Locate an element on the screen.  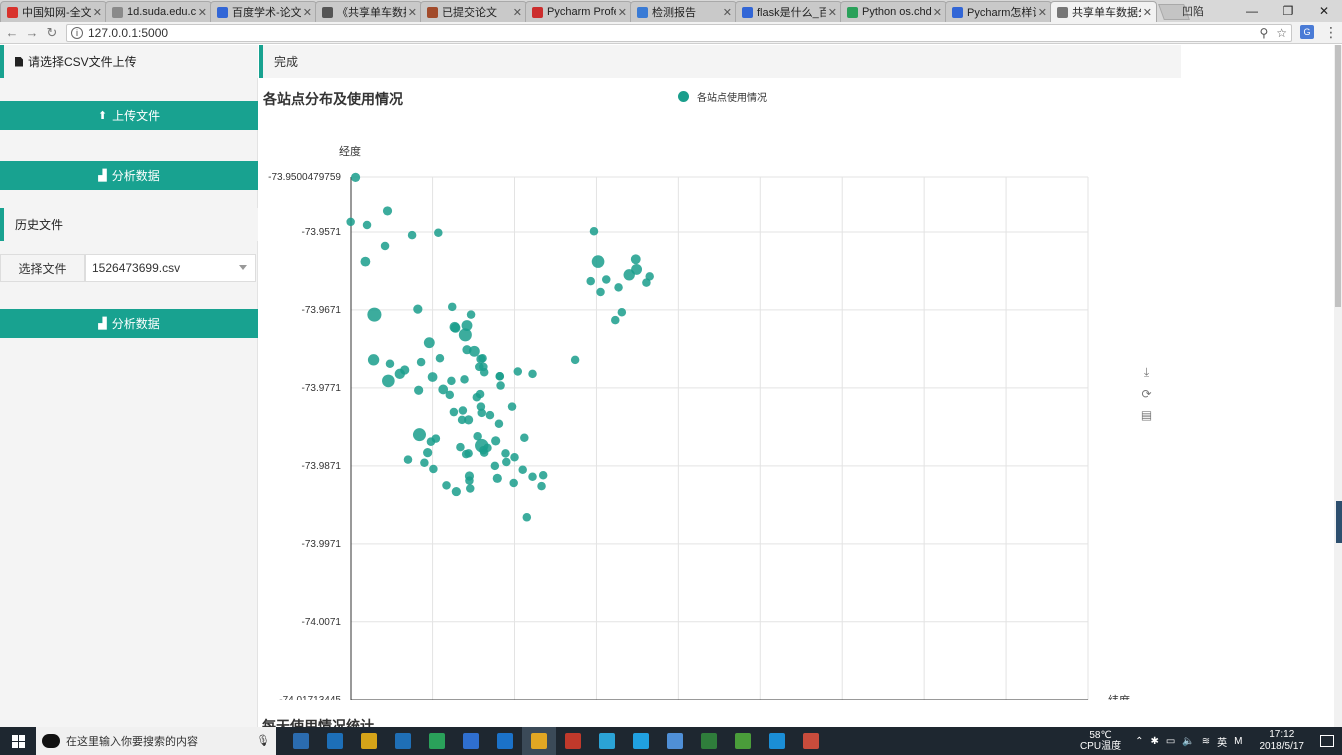
zoom-icon: ⚲ is located at coordinates (1263, 33).